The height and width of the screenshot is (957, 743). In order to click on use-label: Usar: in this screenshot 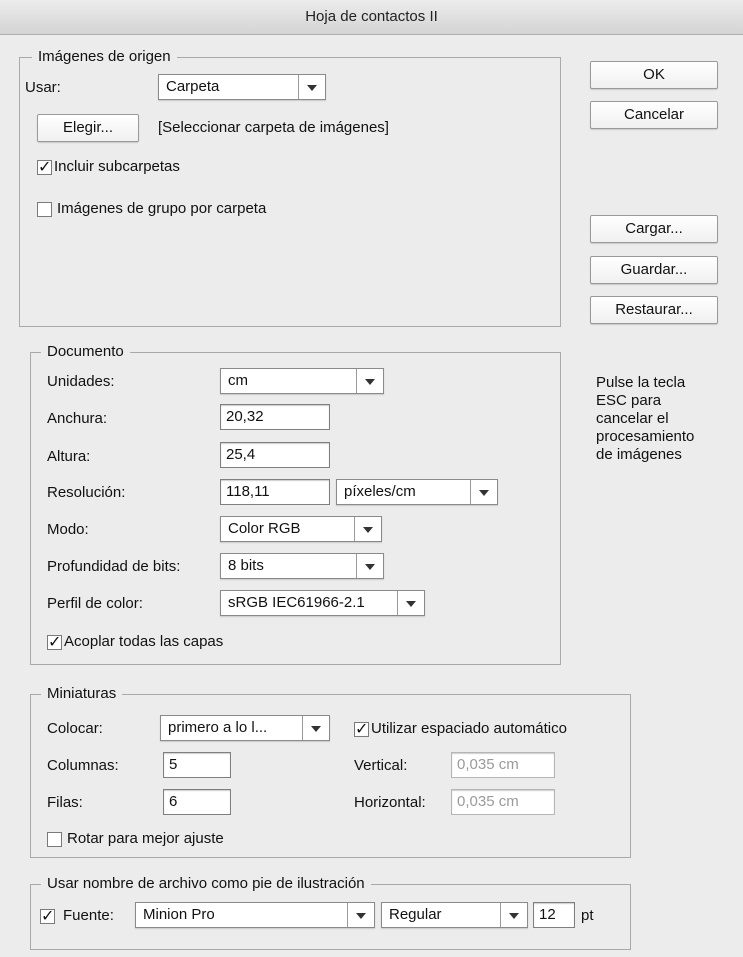, I will do `click(43, 87)`.